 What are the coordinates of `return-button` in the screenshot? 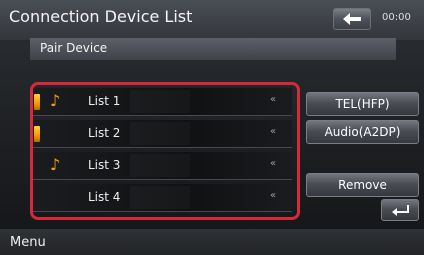 It's located at (400, 210).